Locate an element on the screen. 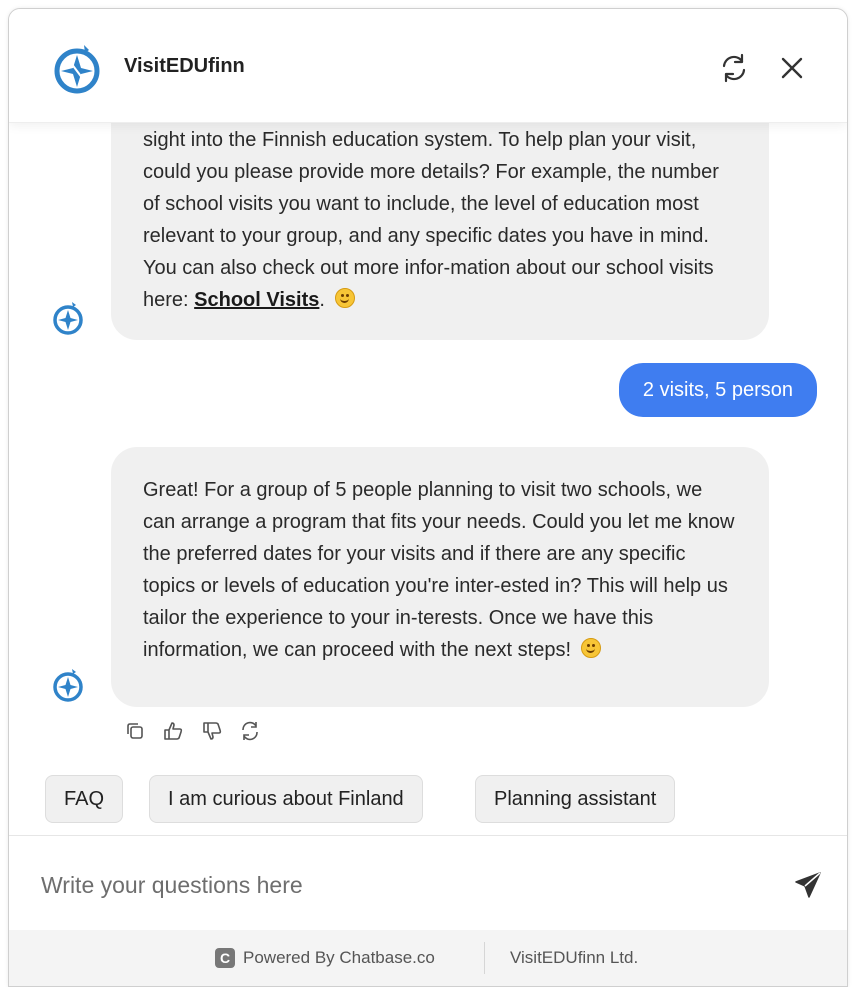  message-composer is located at coordinates (428, 883).